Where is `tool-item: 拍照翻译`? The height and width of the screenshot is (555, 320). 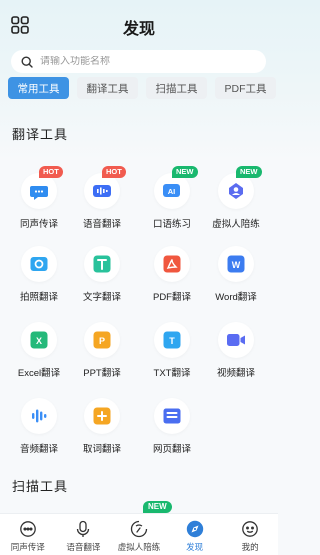
tool-item: 拍照翻译 is located at coordinates (39, 281).